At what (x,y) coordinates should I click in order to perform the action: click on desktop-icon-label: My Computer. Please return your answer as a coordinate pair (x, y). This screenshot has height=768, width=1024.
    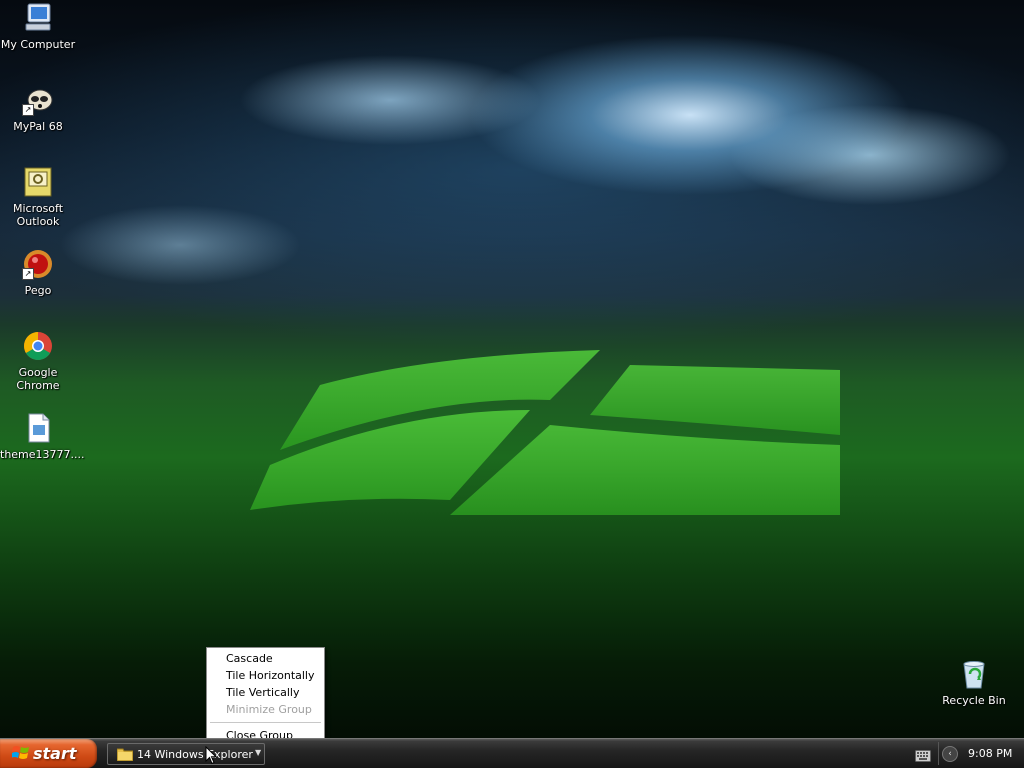
    Looking at the image, I should click on (38, 44).